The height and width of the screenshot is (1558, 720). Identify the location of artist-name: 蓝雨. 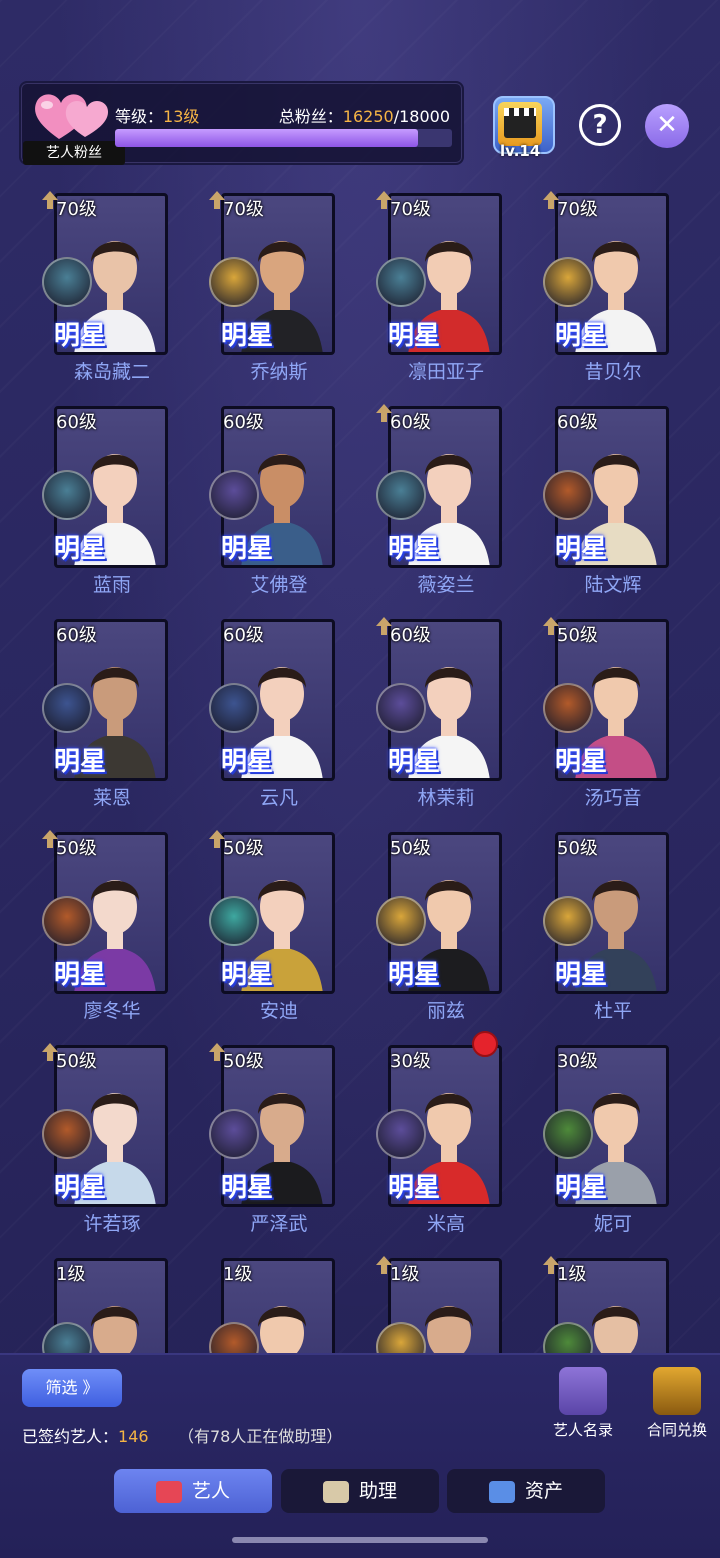
(111, 585).